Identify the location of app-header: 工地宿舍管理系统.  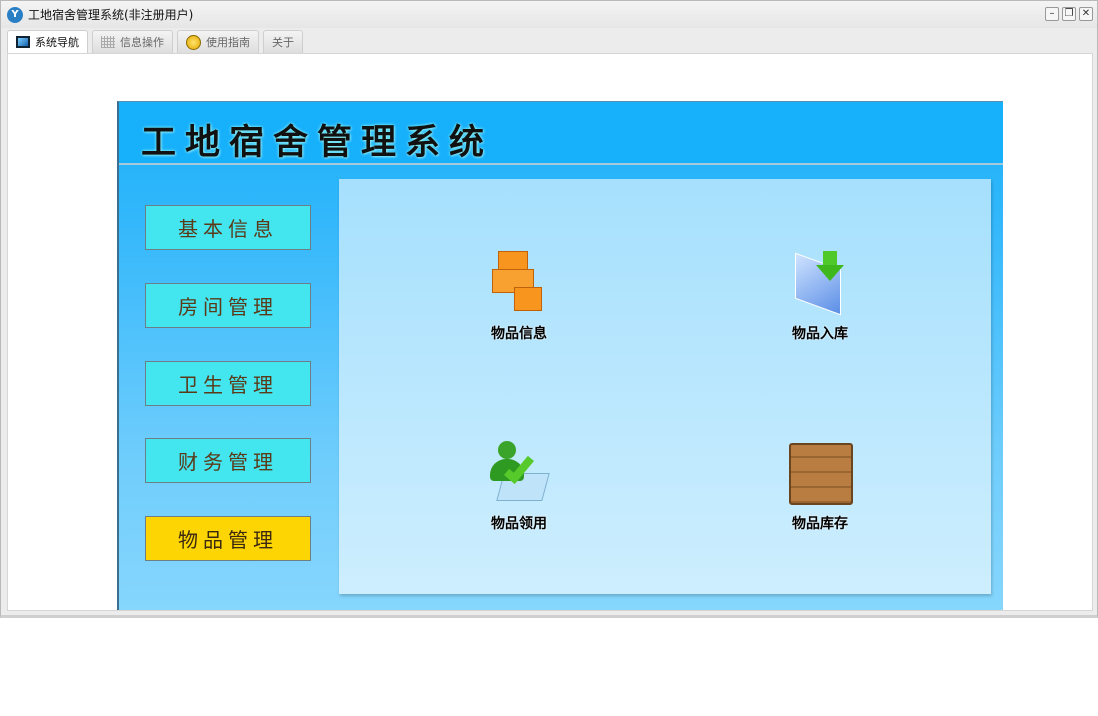
(561, 133).